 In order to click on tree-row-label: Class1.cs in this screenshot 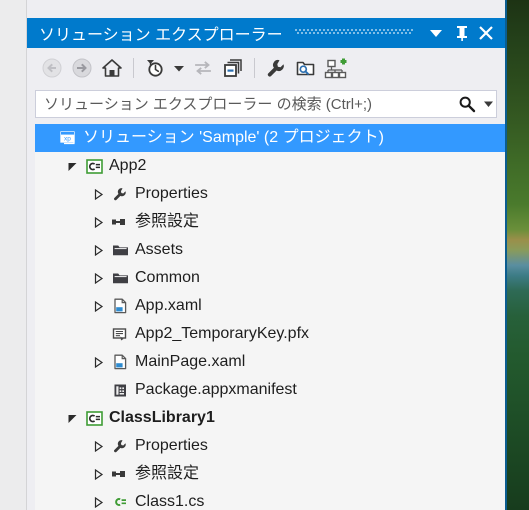, I will do `click(170, 501)`.